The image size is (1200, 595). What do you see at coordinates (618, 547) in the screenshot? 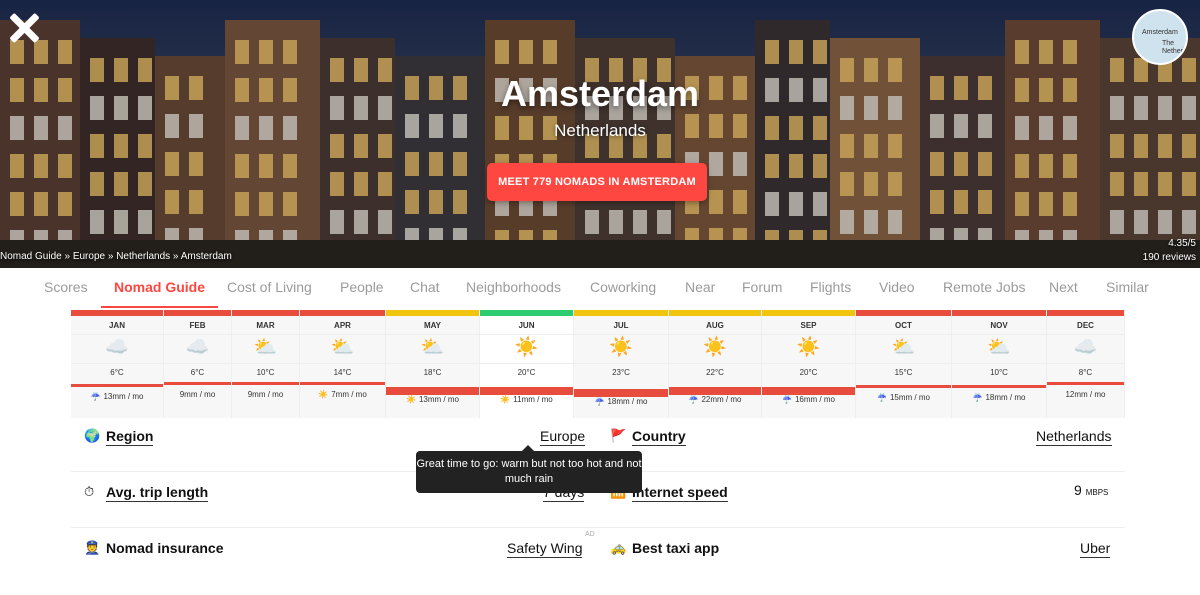
I see `taxi-icon: 🚕` at bounding box center [618, 547].